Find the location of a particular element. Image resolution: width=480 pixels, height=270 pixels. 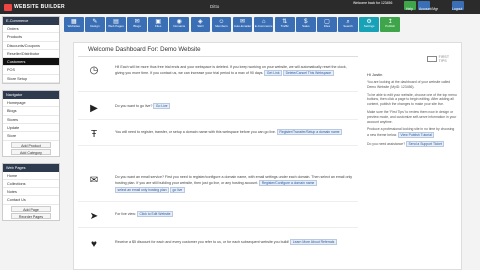

sidebar-item-customers: Customers is located at coordinates (31, 62).